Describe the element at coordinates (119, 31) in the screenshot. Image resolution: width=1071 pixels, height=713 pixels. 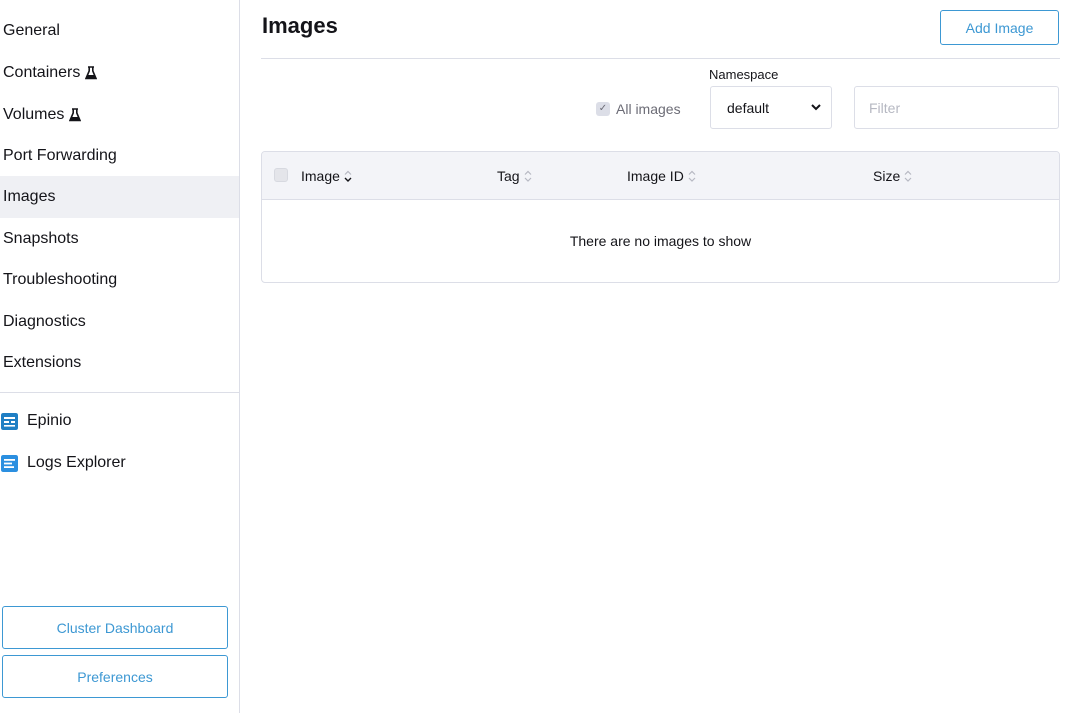
I see `sidebar-item-general: General` at that location.